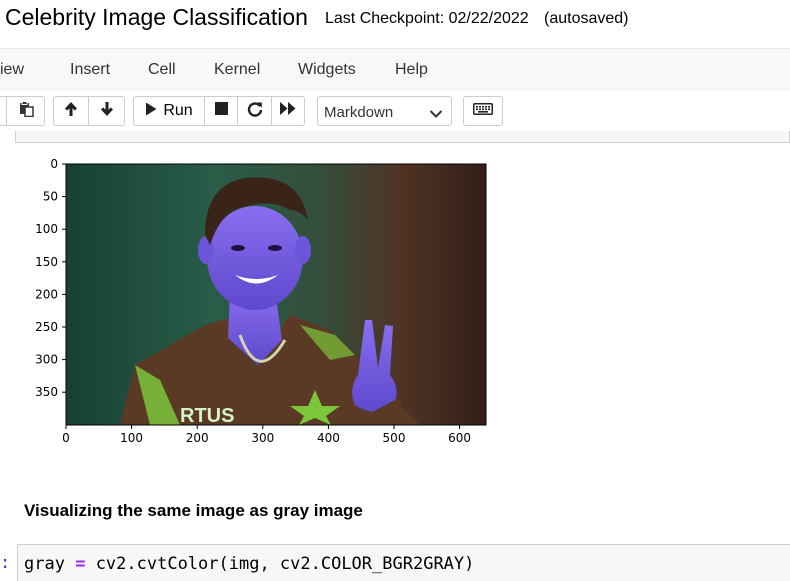  Describe the element at coordinates (327, 70) in the screenshot. I see `menu-widgets: Widgets` at that location.